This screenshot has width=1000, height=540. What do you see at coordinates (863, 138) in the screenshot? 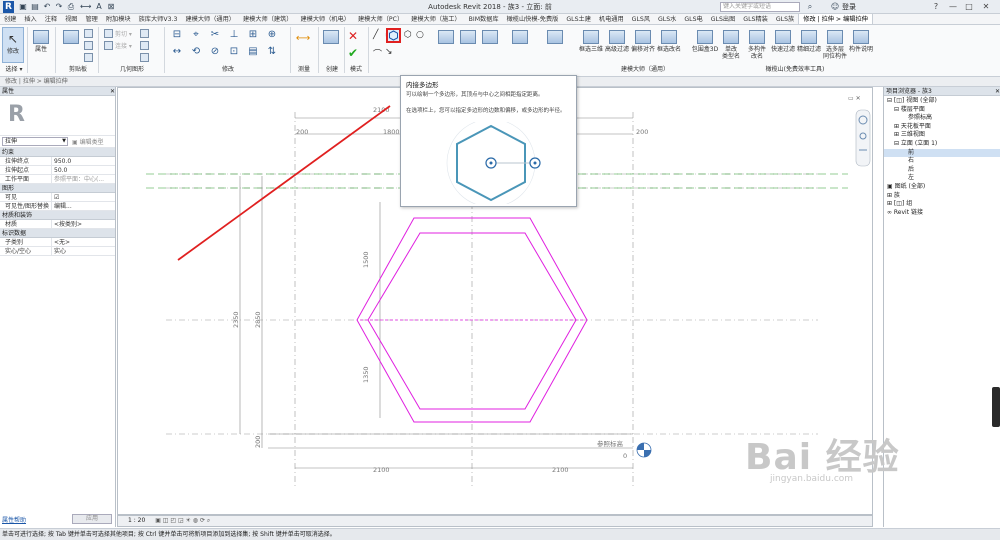
I see `navigation-bar` at bounding box center [863, 138].